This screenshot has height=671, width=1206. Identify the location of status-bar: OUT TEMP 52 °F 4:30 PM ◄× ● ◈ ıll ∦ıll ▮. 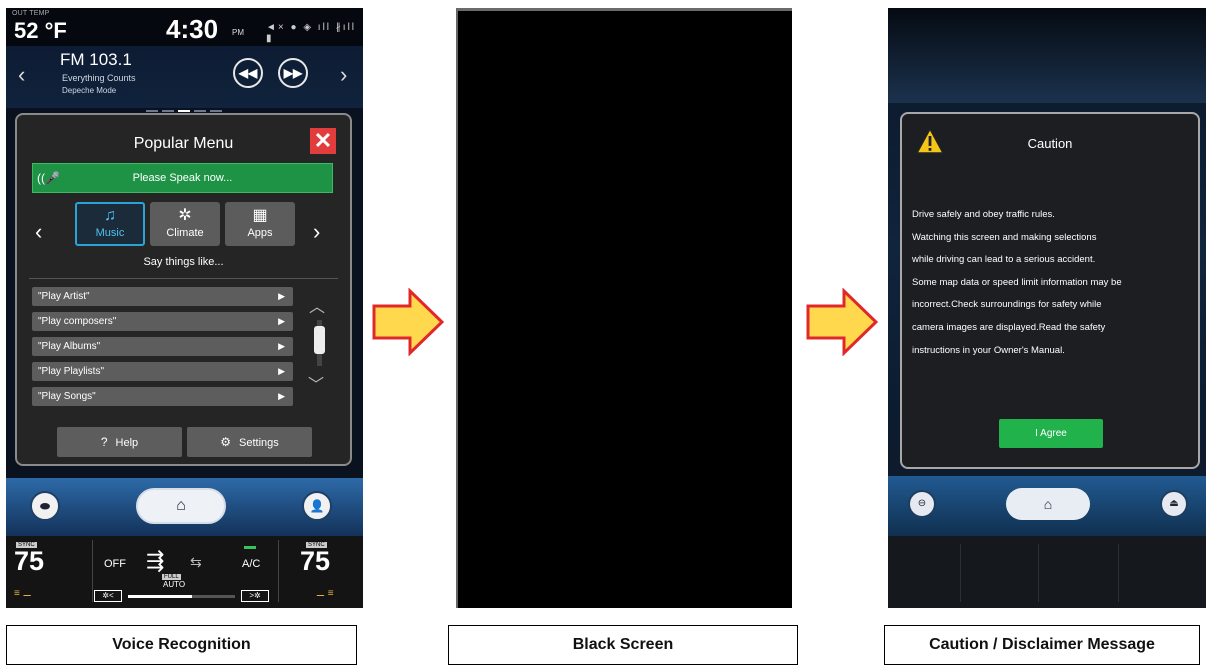
(184, 27).